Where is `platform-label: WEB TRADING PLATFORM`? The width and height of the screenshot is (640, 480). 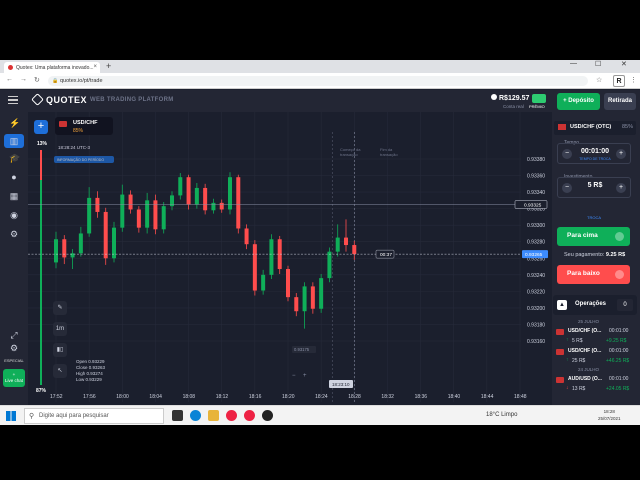 platform-label: WEB TRADING PLATFORM is located at coordinates (132, 100).